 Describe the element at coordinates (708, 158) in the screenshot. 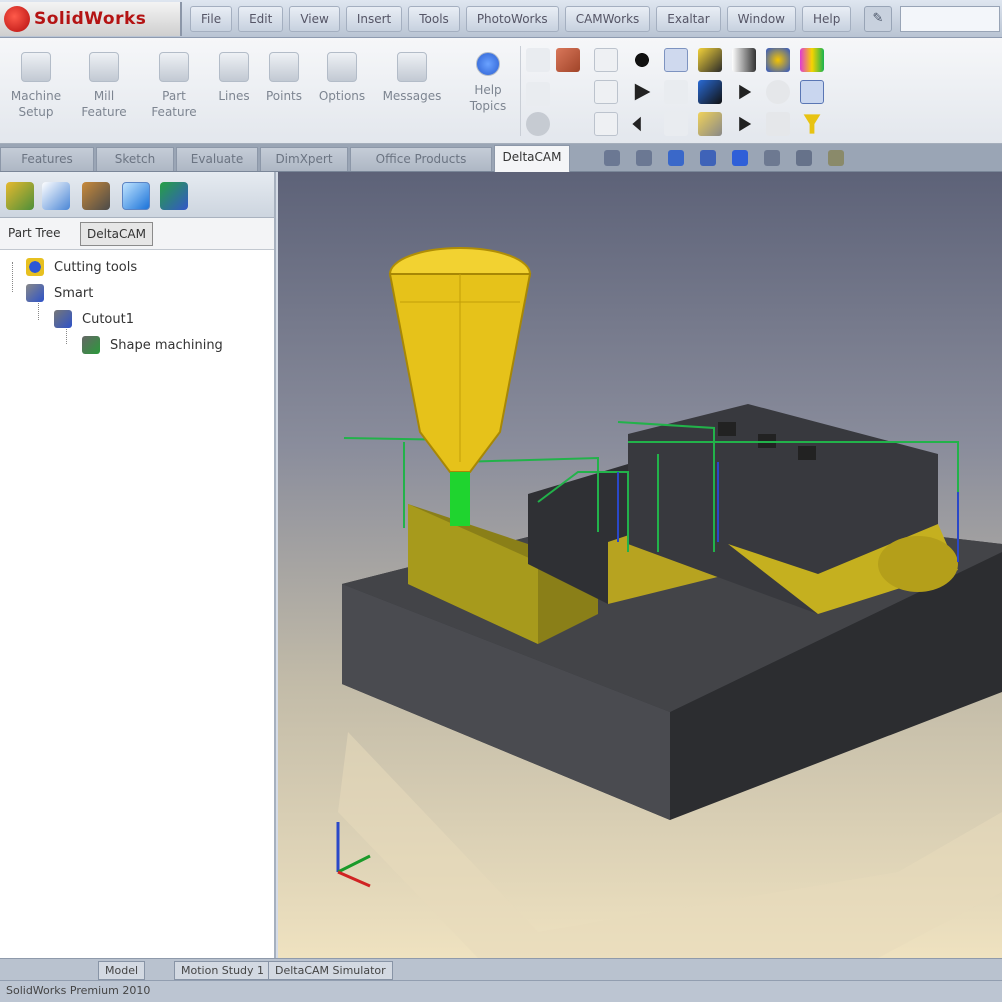

I see `section-view-icon` at that location.